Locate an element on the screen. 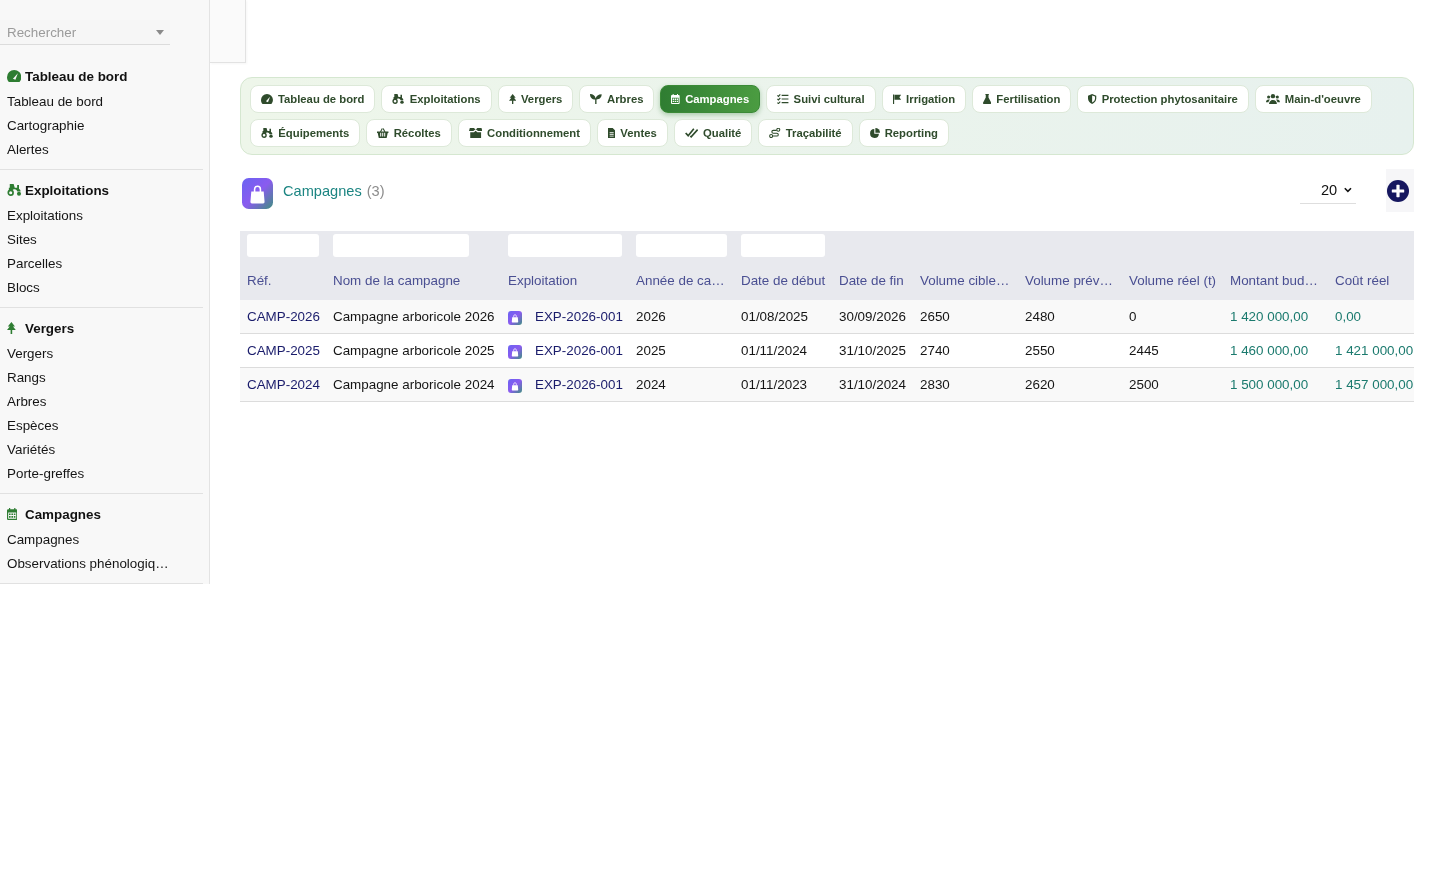  checklist-icon is located at coordinates (783, 99).